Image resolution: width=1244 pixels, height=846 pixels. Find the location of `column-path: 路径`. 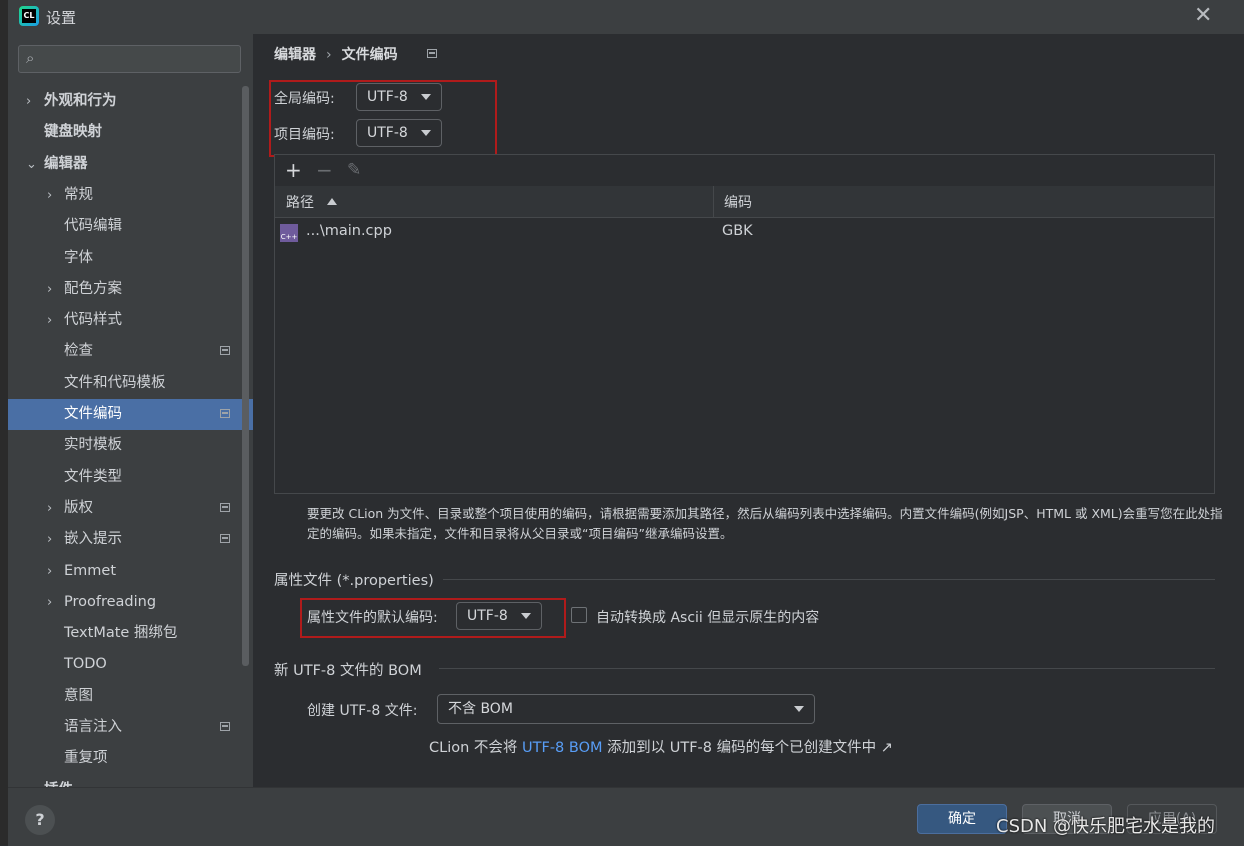

column-path: 路径 is located at coordinates (300, 202).